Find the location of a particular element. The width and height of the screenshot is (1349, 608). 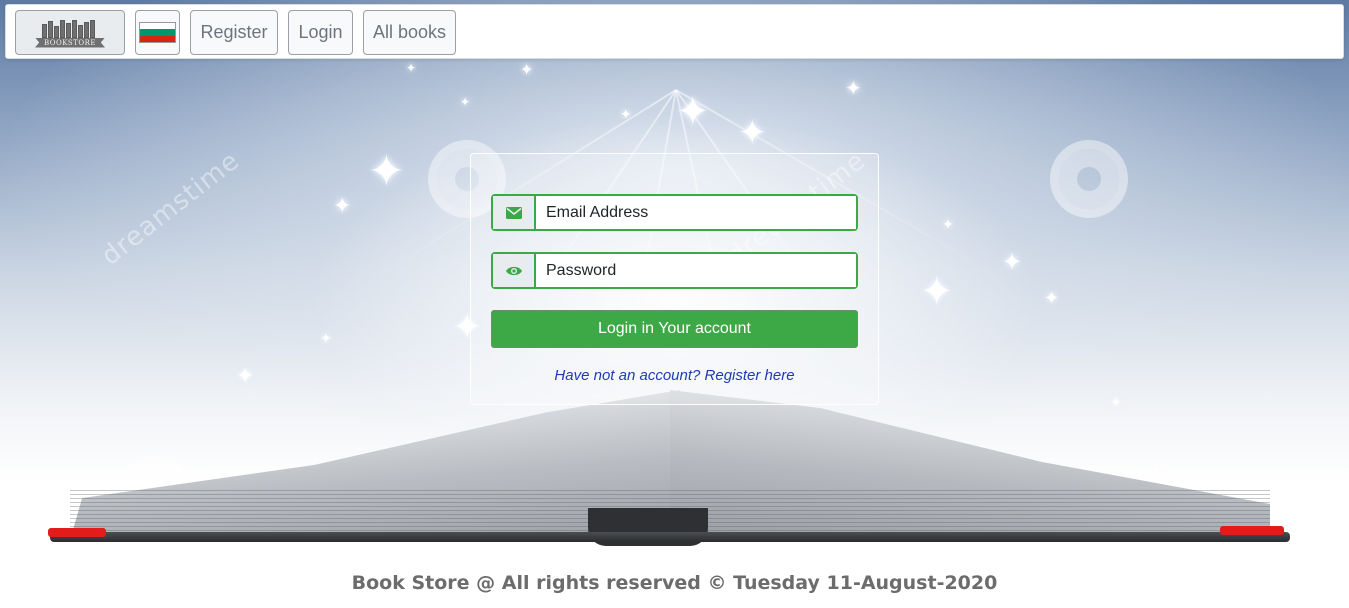

email-field-group is located at coordinates (674, 212).